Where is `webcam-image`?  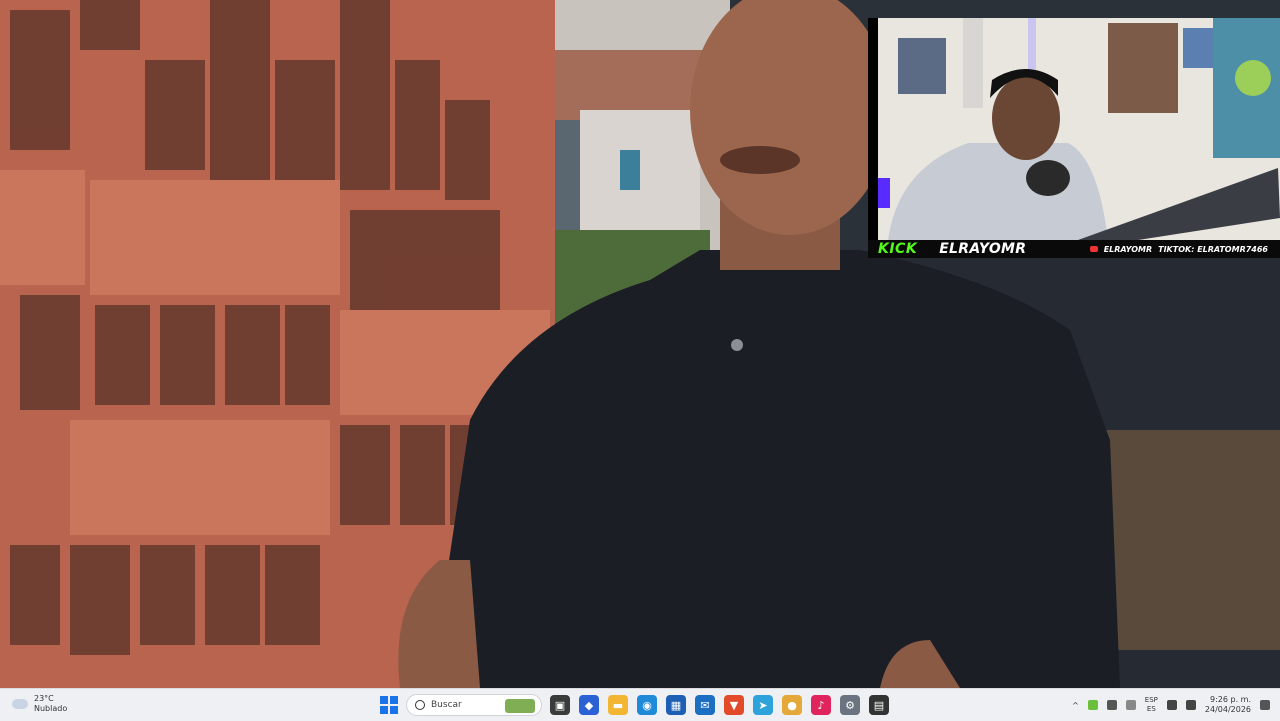 webcam-image is located at coordinates (1079, 129).